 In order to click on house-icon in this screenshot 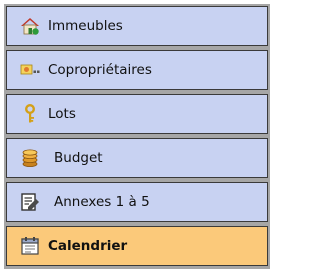, I will do `click(30, 26)`.